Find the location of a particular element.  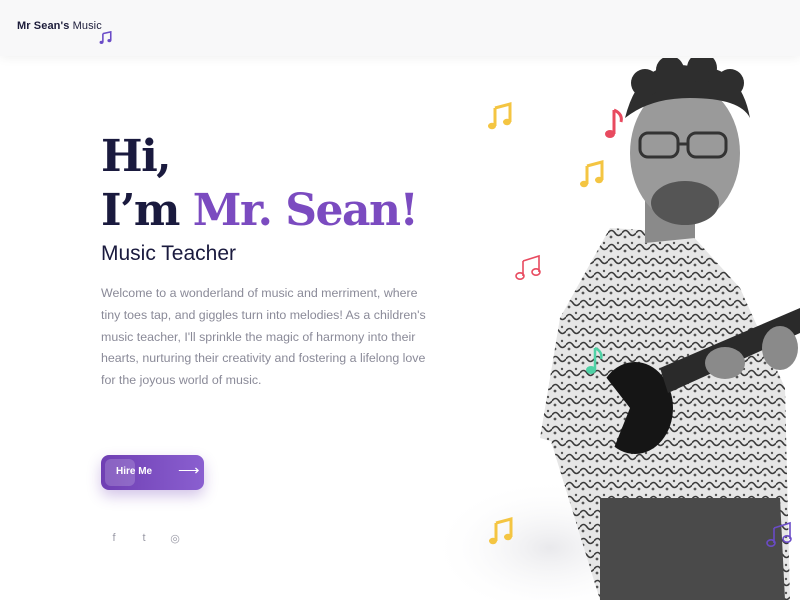

site-logo: Mr Sean's Music is located at coordinates (59, 26).